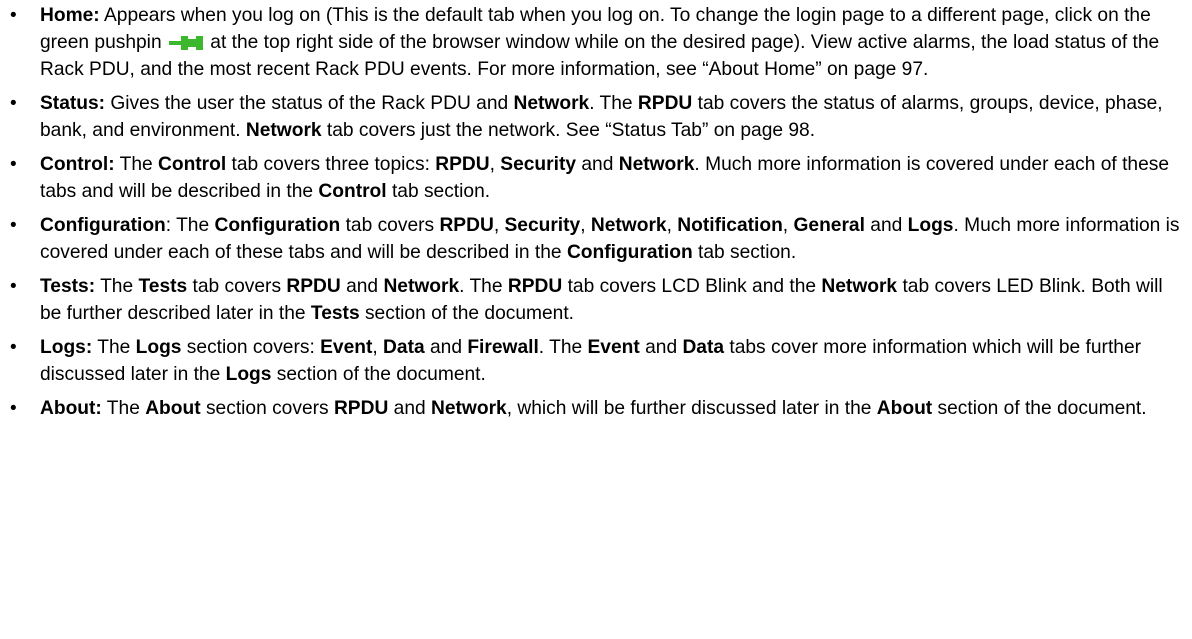 This screenshot has height=639, width=1192. Describe the element at coordinates (77, 164) in the screenshot. I see `bold-term: Control:` at that location.